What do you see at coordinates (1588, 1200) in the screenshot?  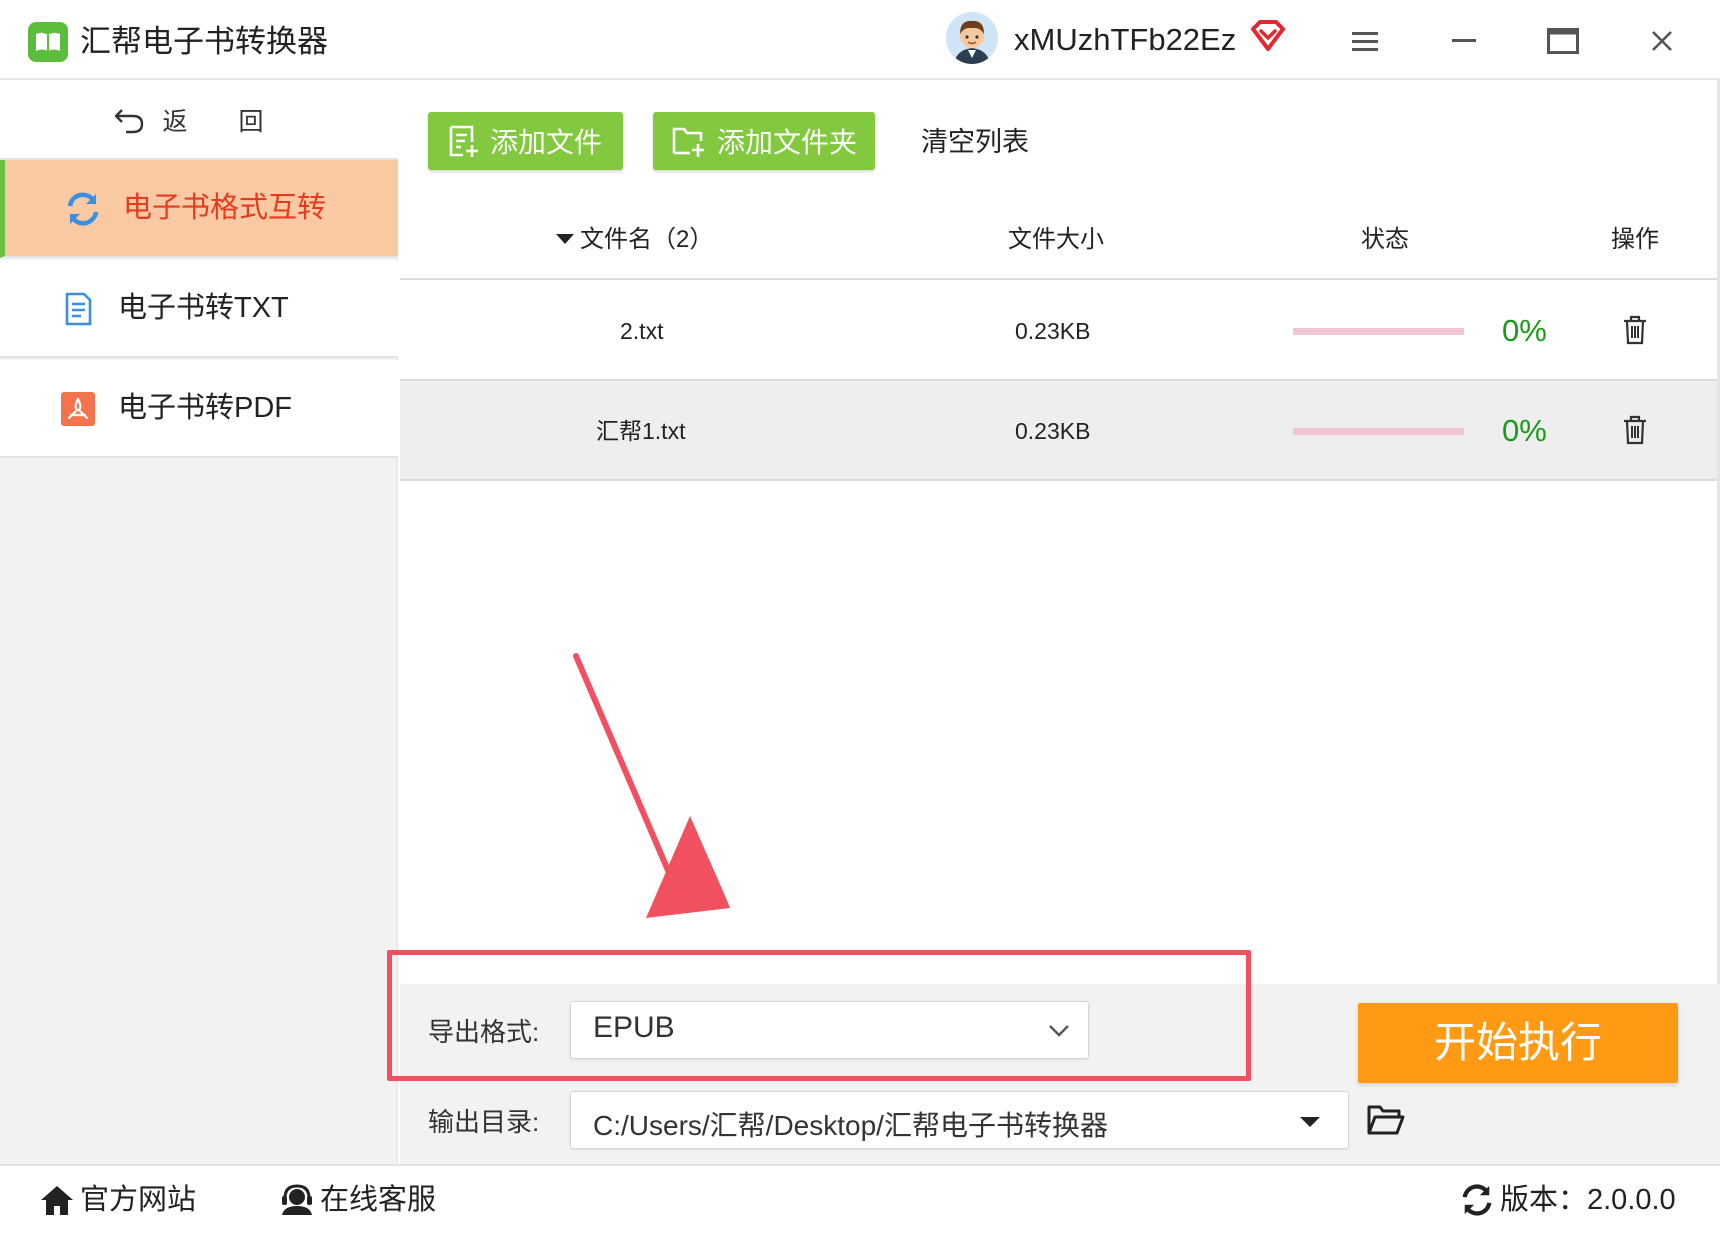 I see `version-label: 版本：2.0.0.0` at bounding box center [1588, 1200].